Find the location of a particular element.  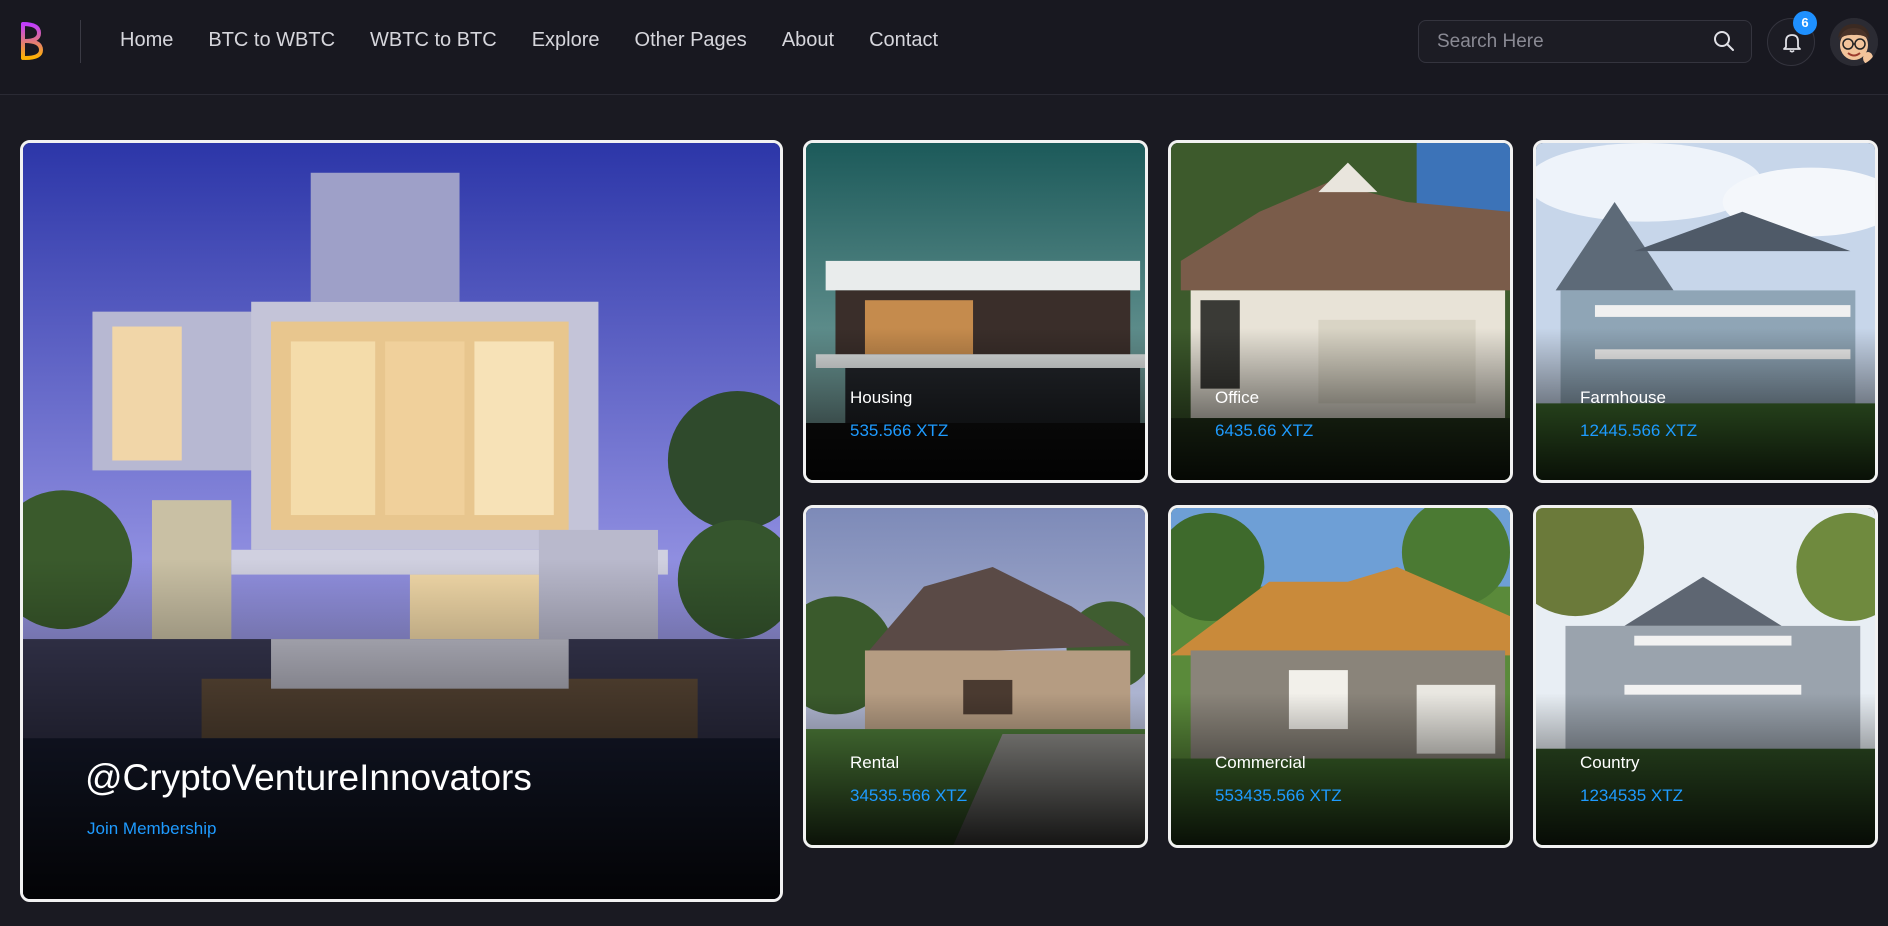

card-price-rental: 34535.566 XTZ is located at coordinates (909, 795).